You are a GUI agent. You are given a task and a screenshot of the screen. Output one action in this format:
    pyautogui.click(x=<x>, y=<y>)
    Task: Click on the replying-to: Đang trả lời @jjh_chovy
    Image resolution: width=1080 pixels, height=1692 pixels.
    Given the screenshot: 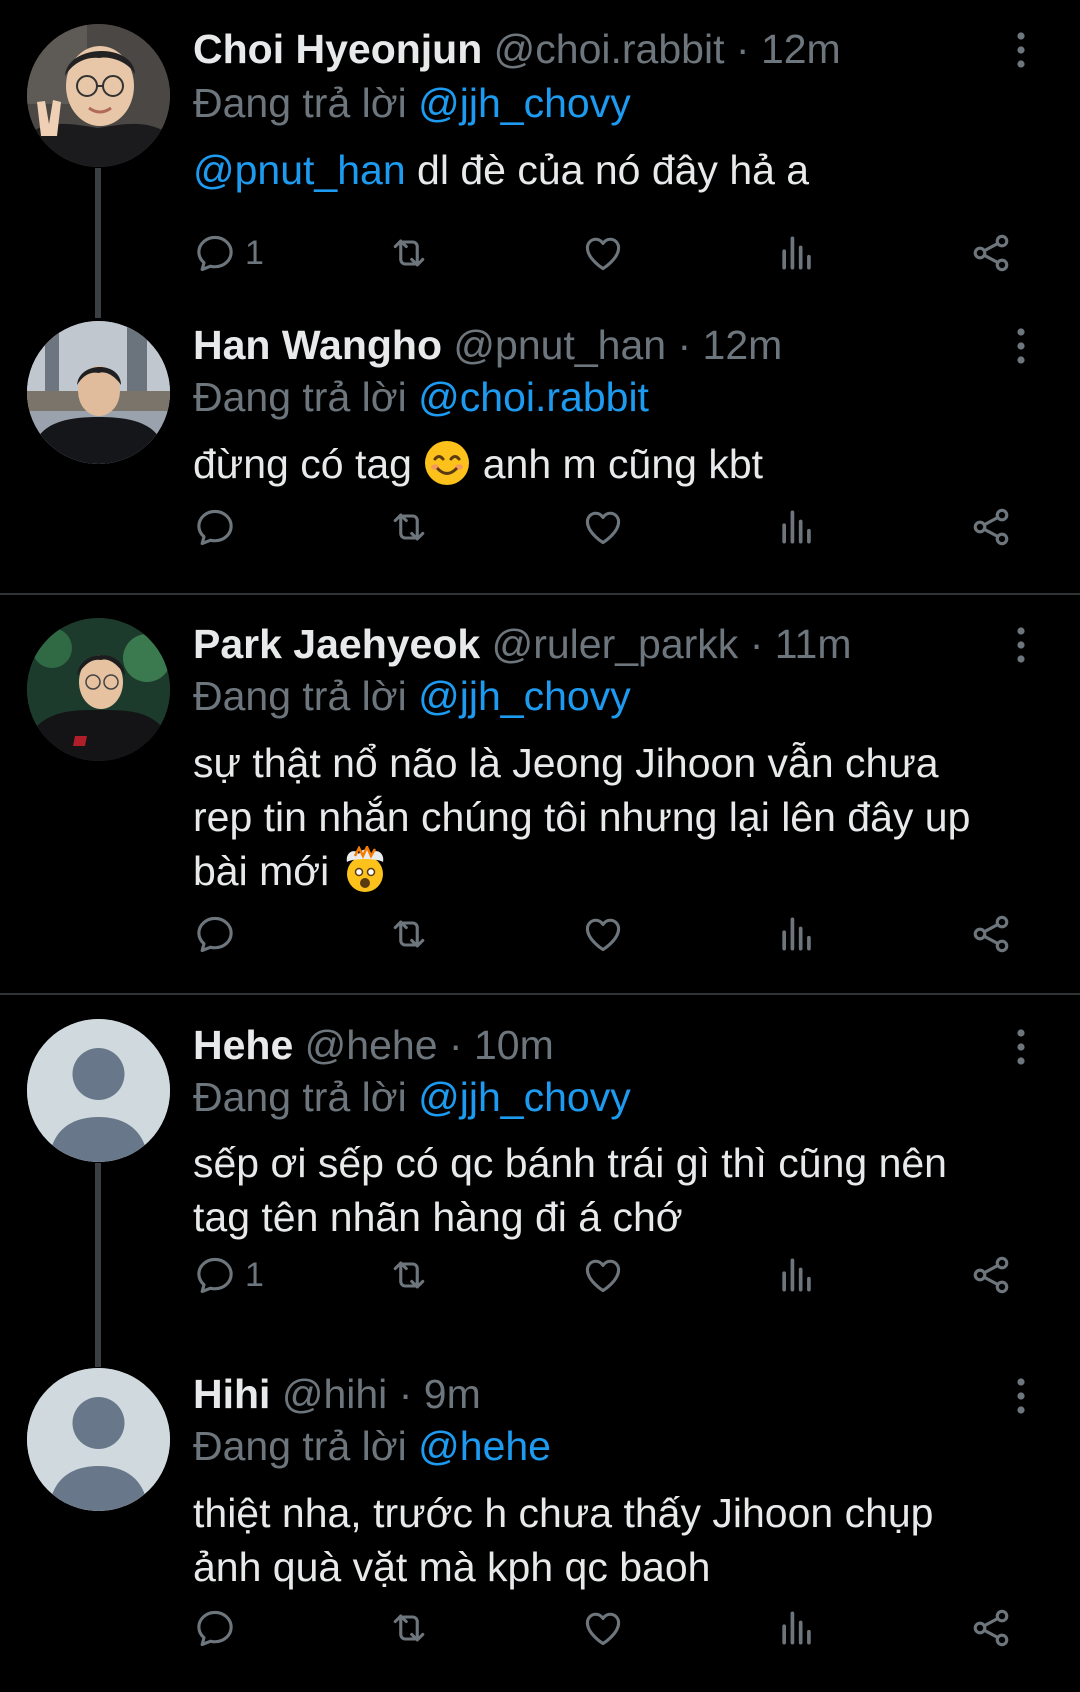 What is the action you would take?
    pyautogui.click(x=412, y=103)
    